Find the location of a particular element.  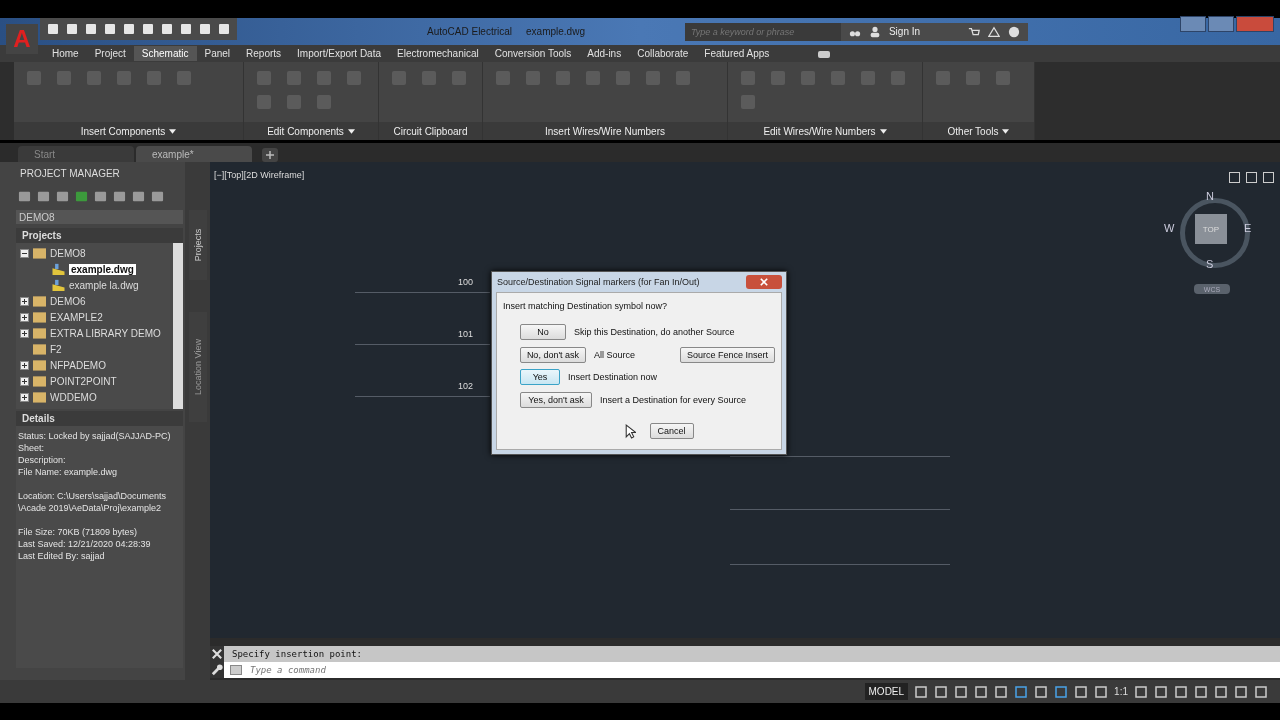

option-button: Yes is located at coordinates (540, 377).